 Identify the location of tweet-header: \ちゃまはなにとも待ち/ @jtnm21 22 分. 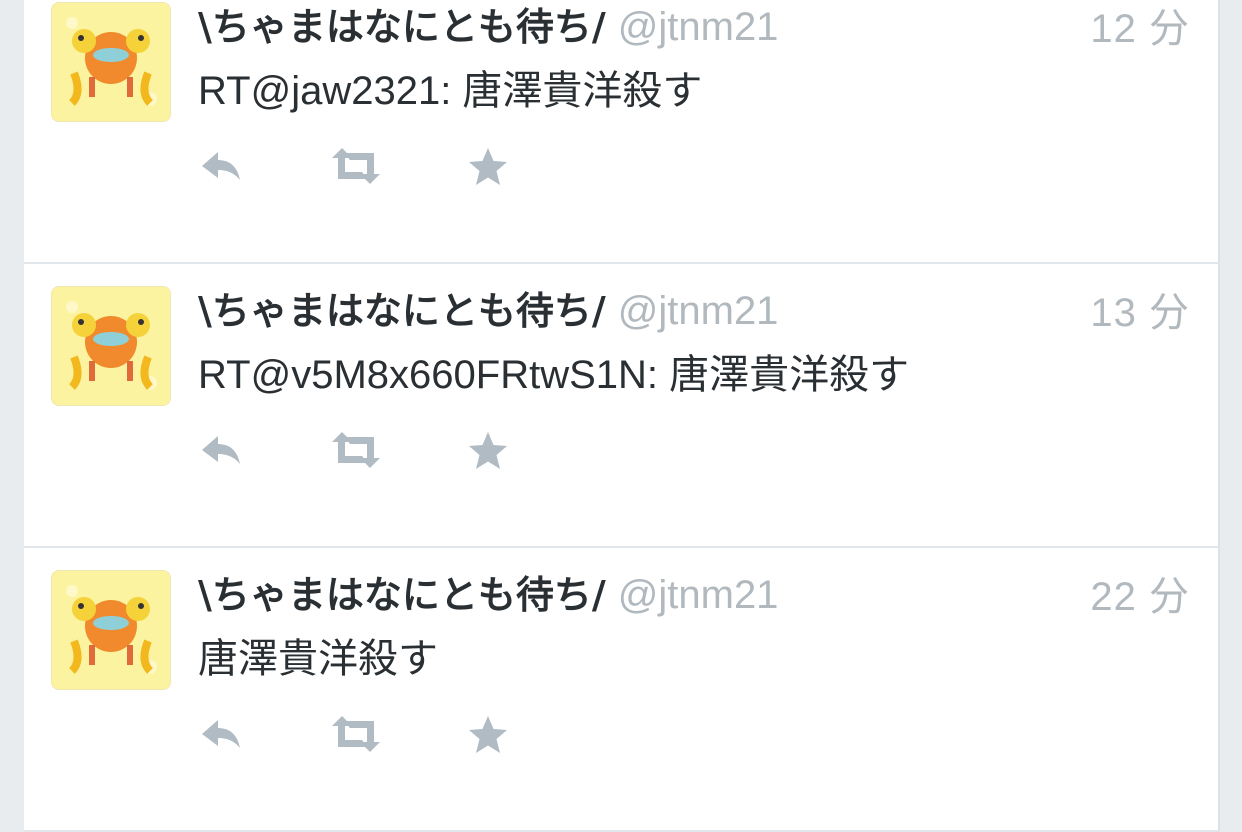
(694, 592).